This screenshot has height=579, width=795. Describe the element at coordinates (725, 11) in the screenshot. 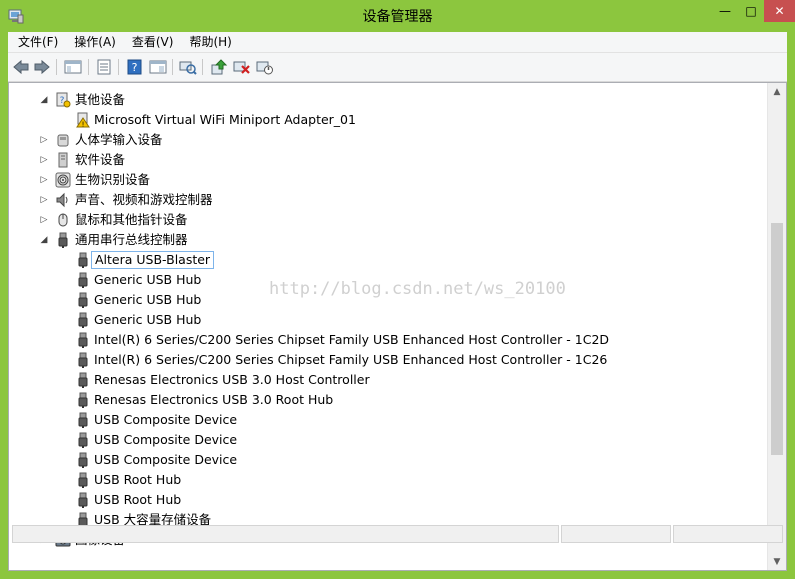

I see `minimize-button: —` at that location.